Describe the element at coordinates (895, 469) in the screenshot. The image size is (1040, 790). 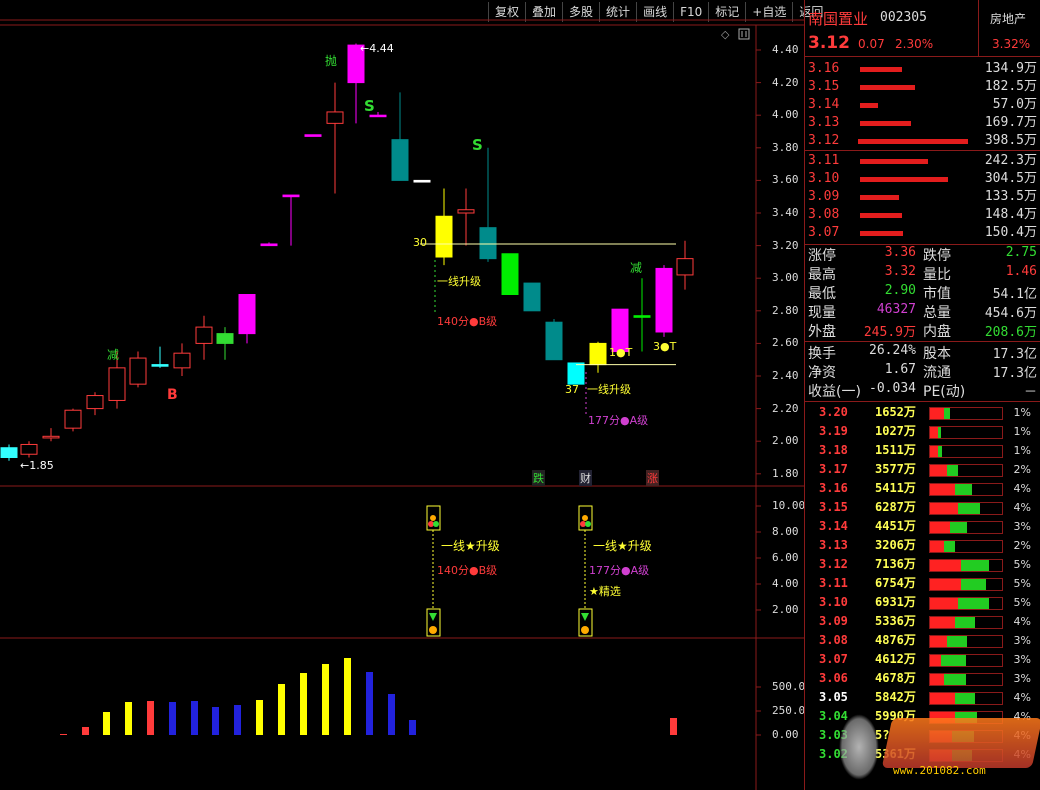
I see `dist-volume: 3577万` at that location.